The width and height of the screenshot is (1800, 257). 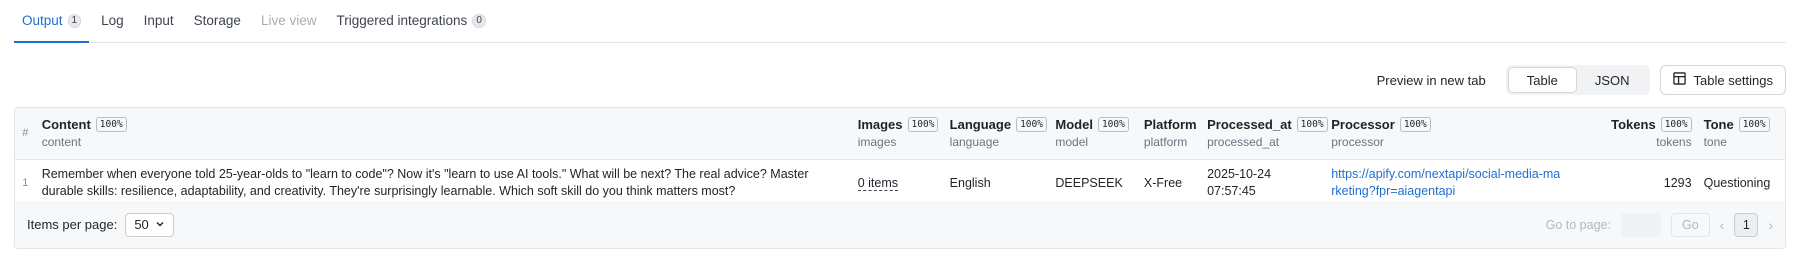 I want to click on tab-storage-label: Storage, so click(x=217, y=20).